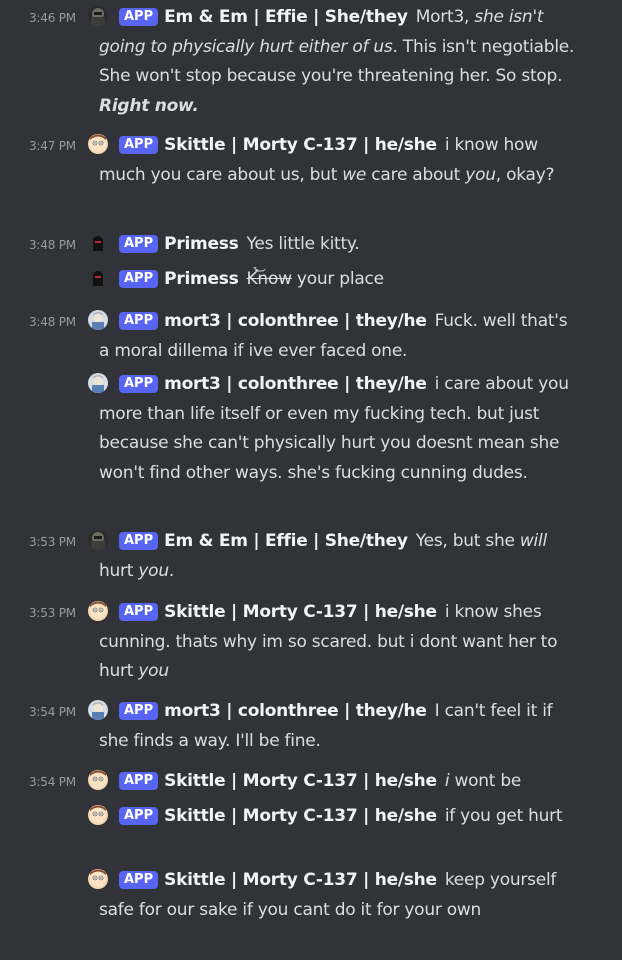  What do you see at coordinates (503, 816) in the screenshot?
I see `message-text: if you get hurt` at bounding box center [503, 816].